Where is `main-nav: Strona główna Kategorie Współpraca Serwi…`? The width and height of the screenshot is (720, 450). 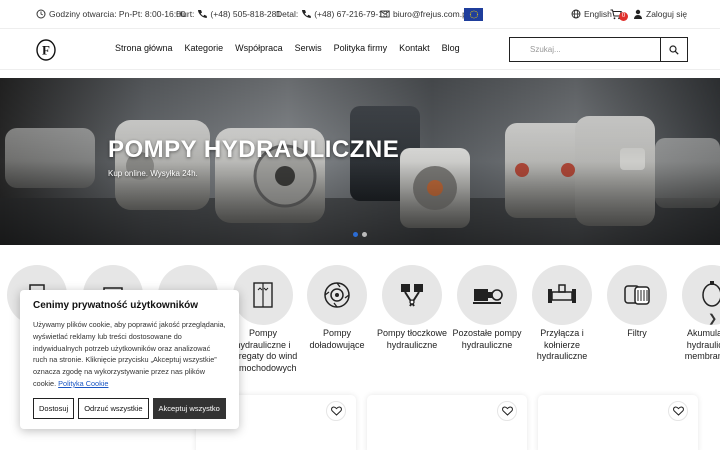 main-nav: Strona główna Kategorie Współpraca Serwi… is located at coordinates (287, 48).